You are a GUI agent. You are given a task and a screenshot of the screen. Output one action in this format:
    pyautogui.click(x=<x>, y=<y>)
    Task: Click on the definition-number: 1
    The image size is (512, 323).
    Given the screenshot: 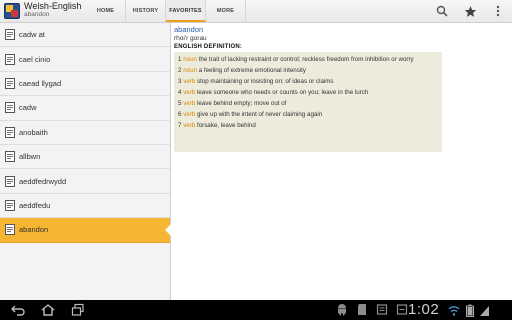 What is the action you would take?
    pyautogui.click(x=180, y=59)
    